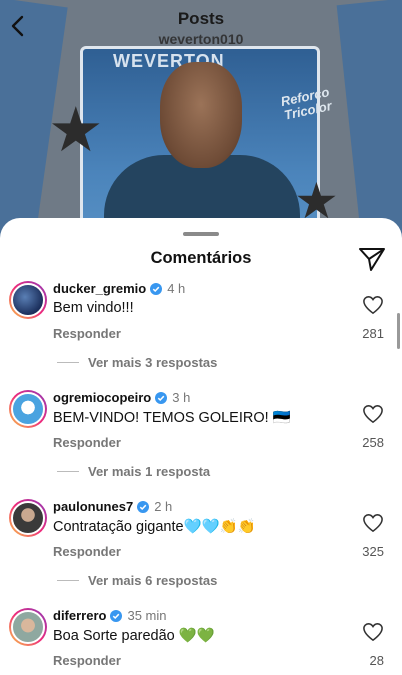  I want to click on comment-text: Bem vindo!!!, so click(93, 308).